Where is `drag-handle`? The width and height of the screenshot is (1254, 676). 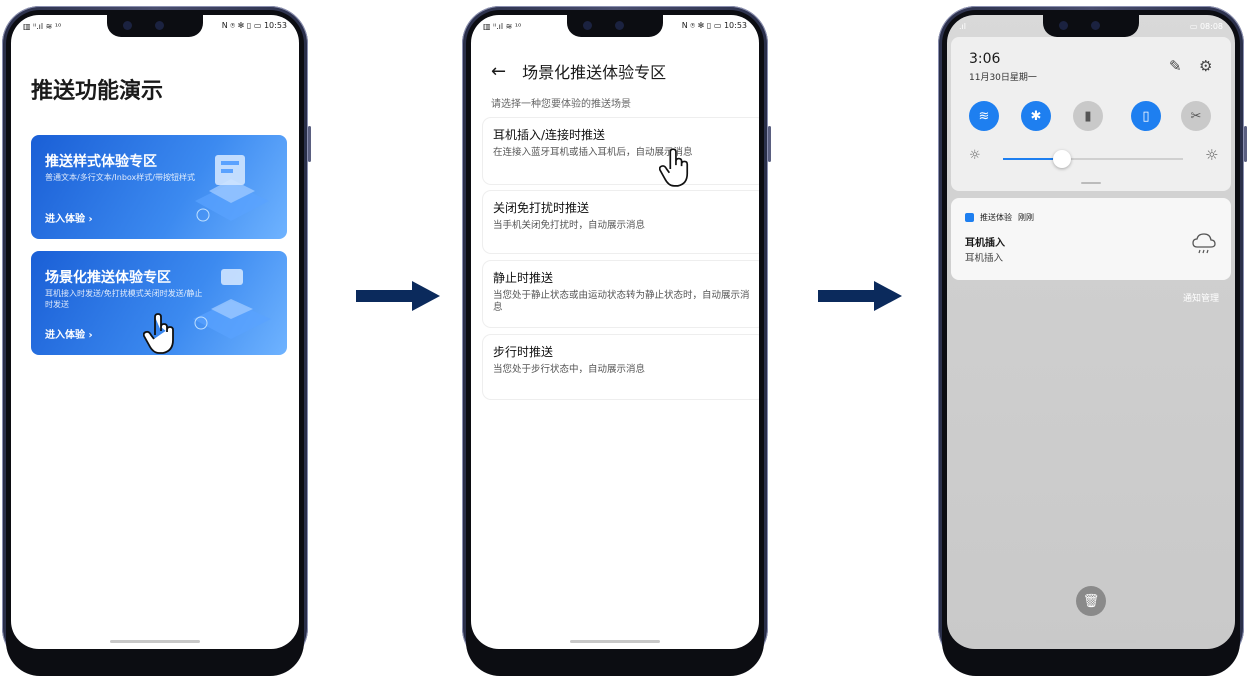 drag-handle is located at coordinates (1091, 183).